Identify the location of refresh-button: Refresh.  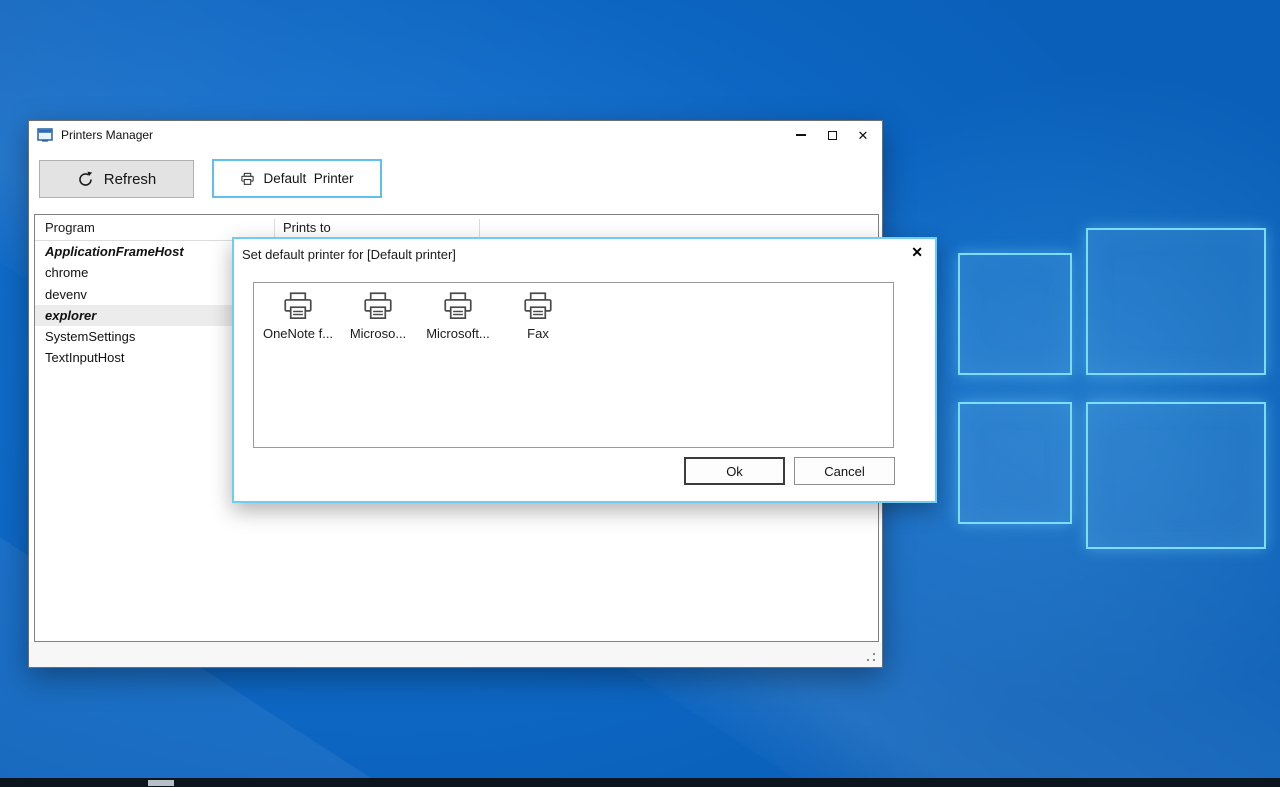
(116, 179).